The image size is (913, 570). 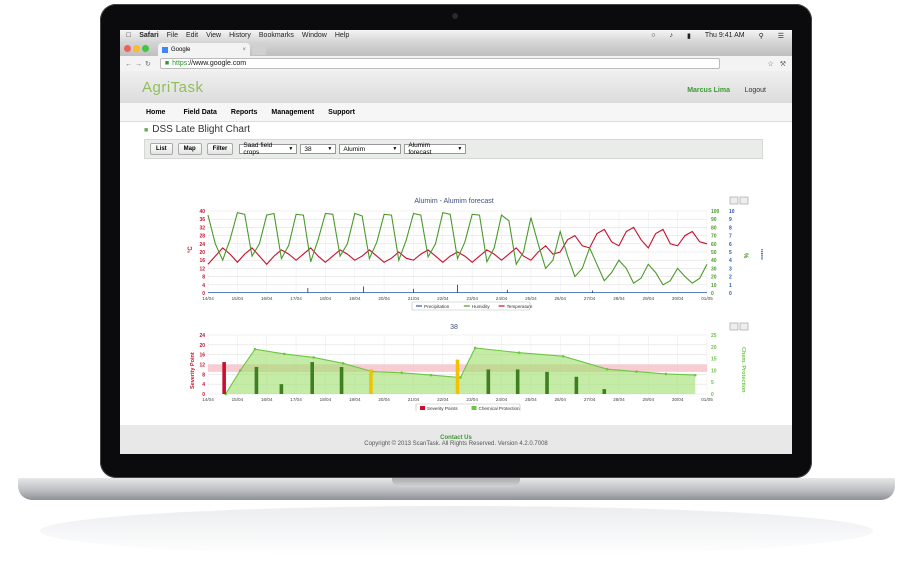 I want to click on chart1-ylabel-humidity: %, so click(x=745, y=256).